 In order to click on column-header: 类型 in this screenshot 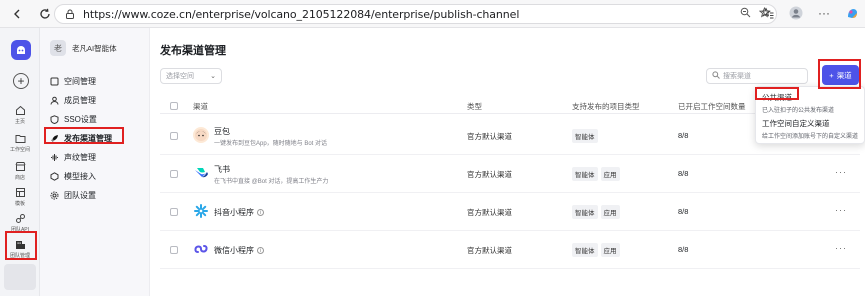, I will do `click(474, 106)`.